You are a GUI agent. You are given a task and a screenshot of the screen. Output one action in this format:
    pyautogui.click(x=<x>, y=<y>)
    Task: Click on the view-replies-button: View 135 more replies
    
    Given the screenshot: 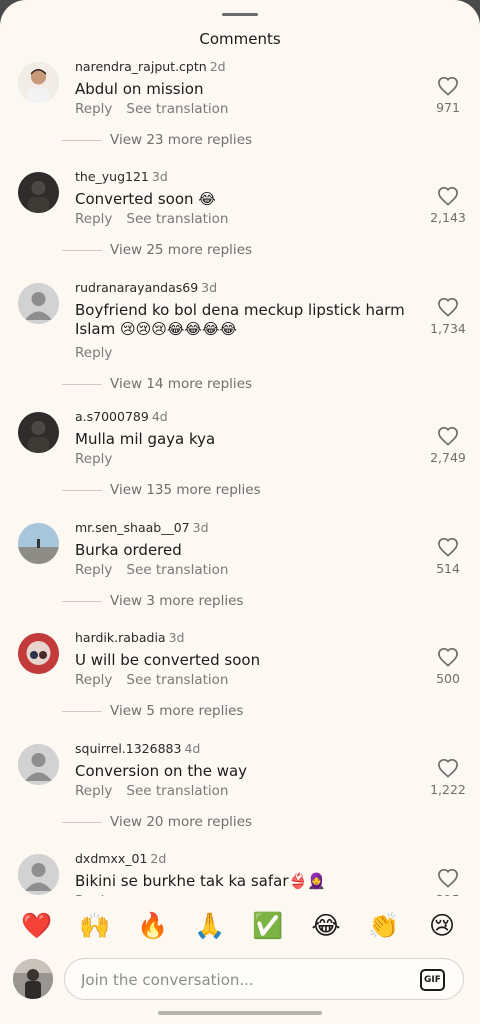 What is the action you would take?
    pyautogui.click(x=161, y=490)
    